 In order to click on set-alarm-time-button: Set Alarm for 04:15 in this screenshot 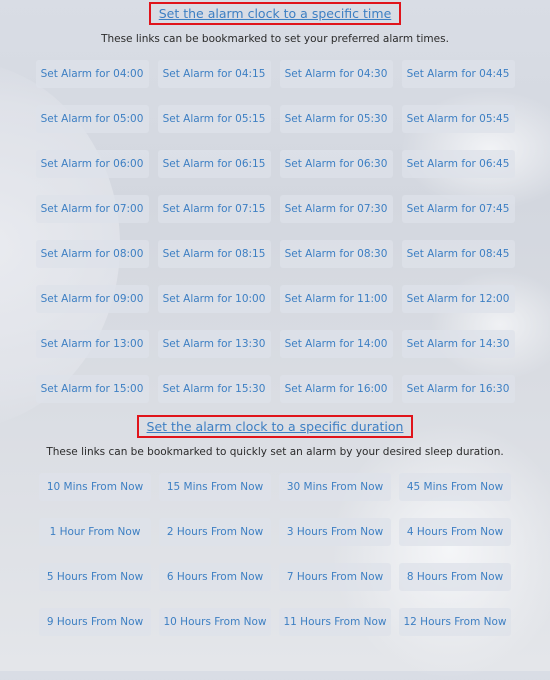, I will do `click(214, 74)`.